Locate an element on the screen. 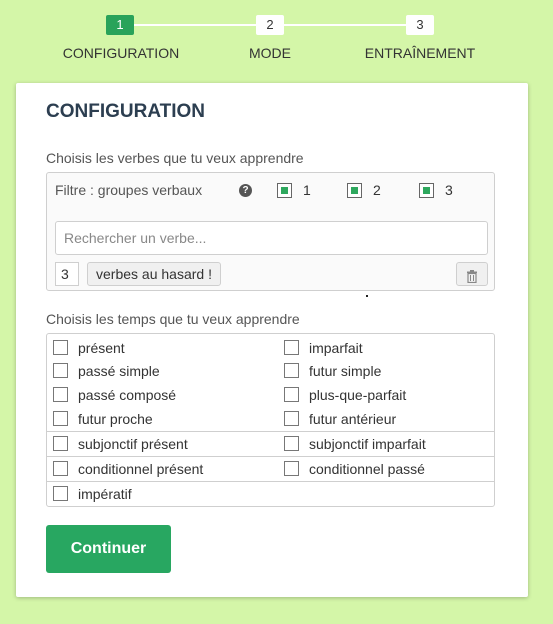 Image resolution: width=553 pixels, height=624 pixels. tense-checkbox-passe-compose: passé composé is located at coordinates (114, 395).